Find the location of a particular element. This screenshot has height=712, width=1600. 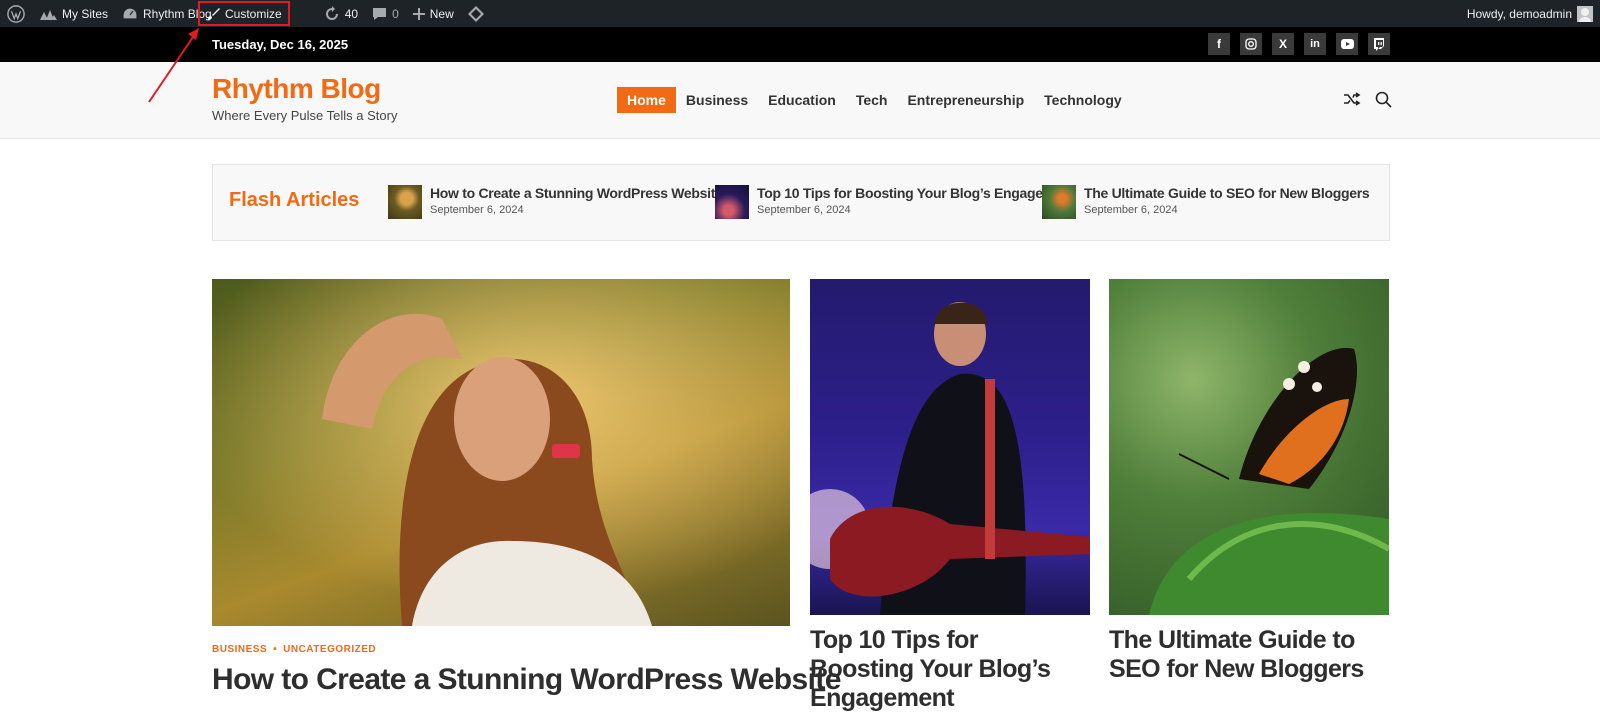

my-sites-icon is located at coordinates (48, 14).